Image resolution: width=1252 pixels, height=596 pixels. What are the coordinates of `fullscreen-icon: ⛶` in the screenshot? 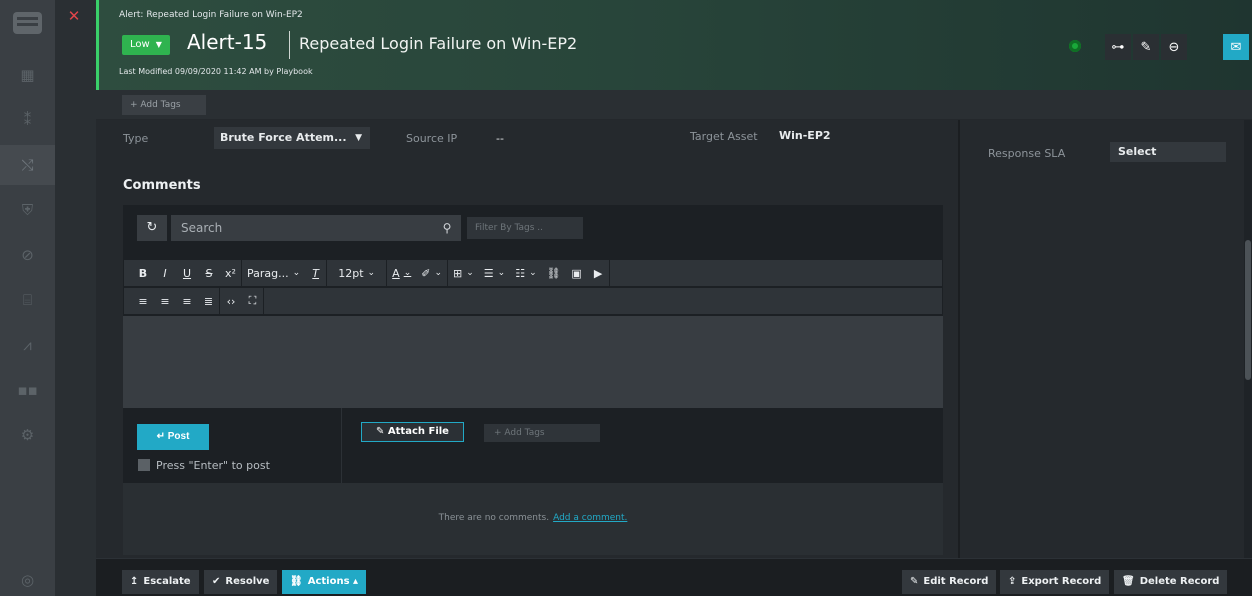 It's located at (253, 301).